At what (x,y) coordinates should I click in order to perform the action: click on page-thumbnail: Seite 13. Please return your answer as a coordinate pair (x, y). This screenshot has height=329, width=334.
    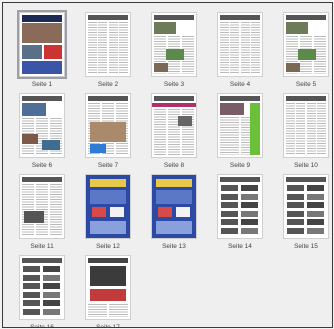
    Looking at the image, I should click on (174, 215).